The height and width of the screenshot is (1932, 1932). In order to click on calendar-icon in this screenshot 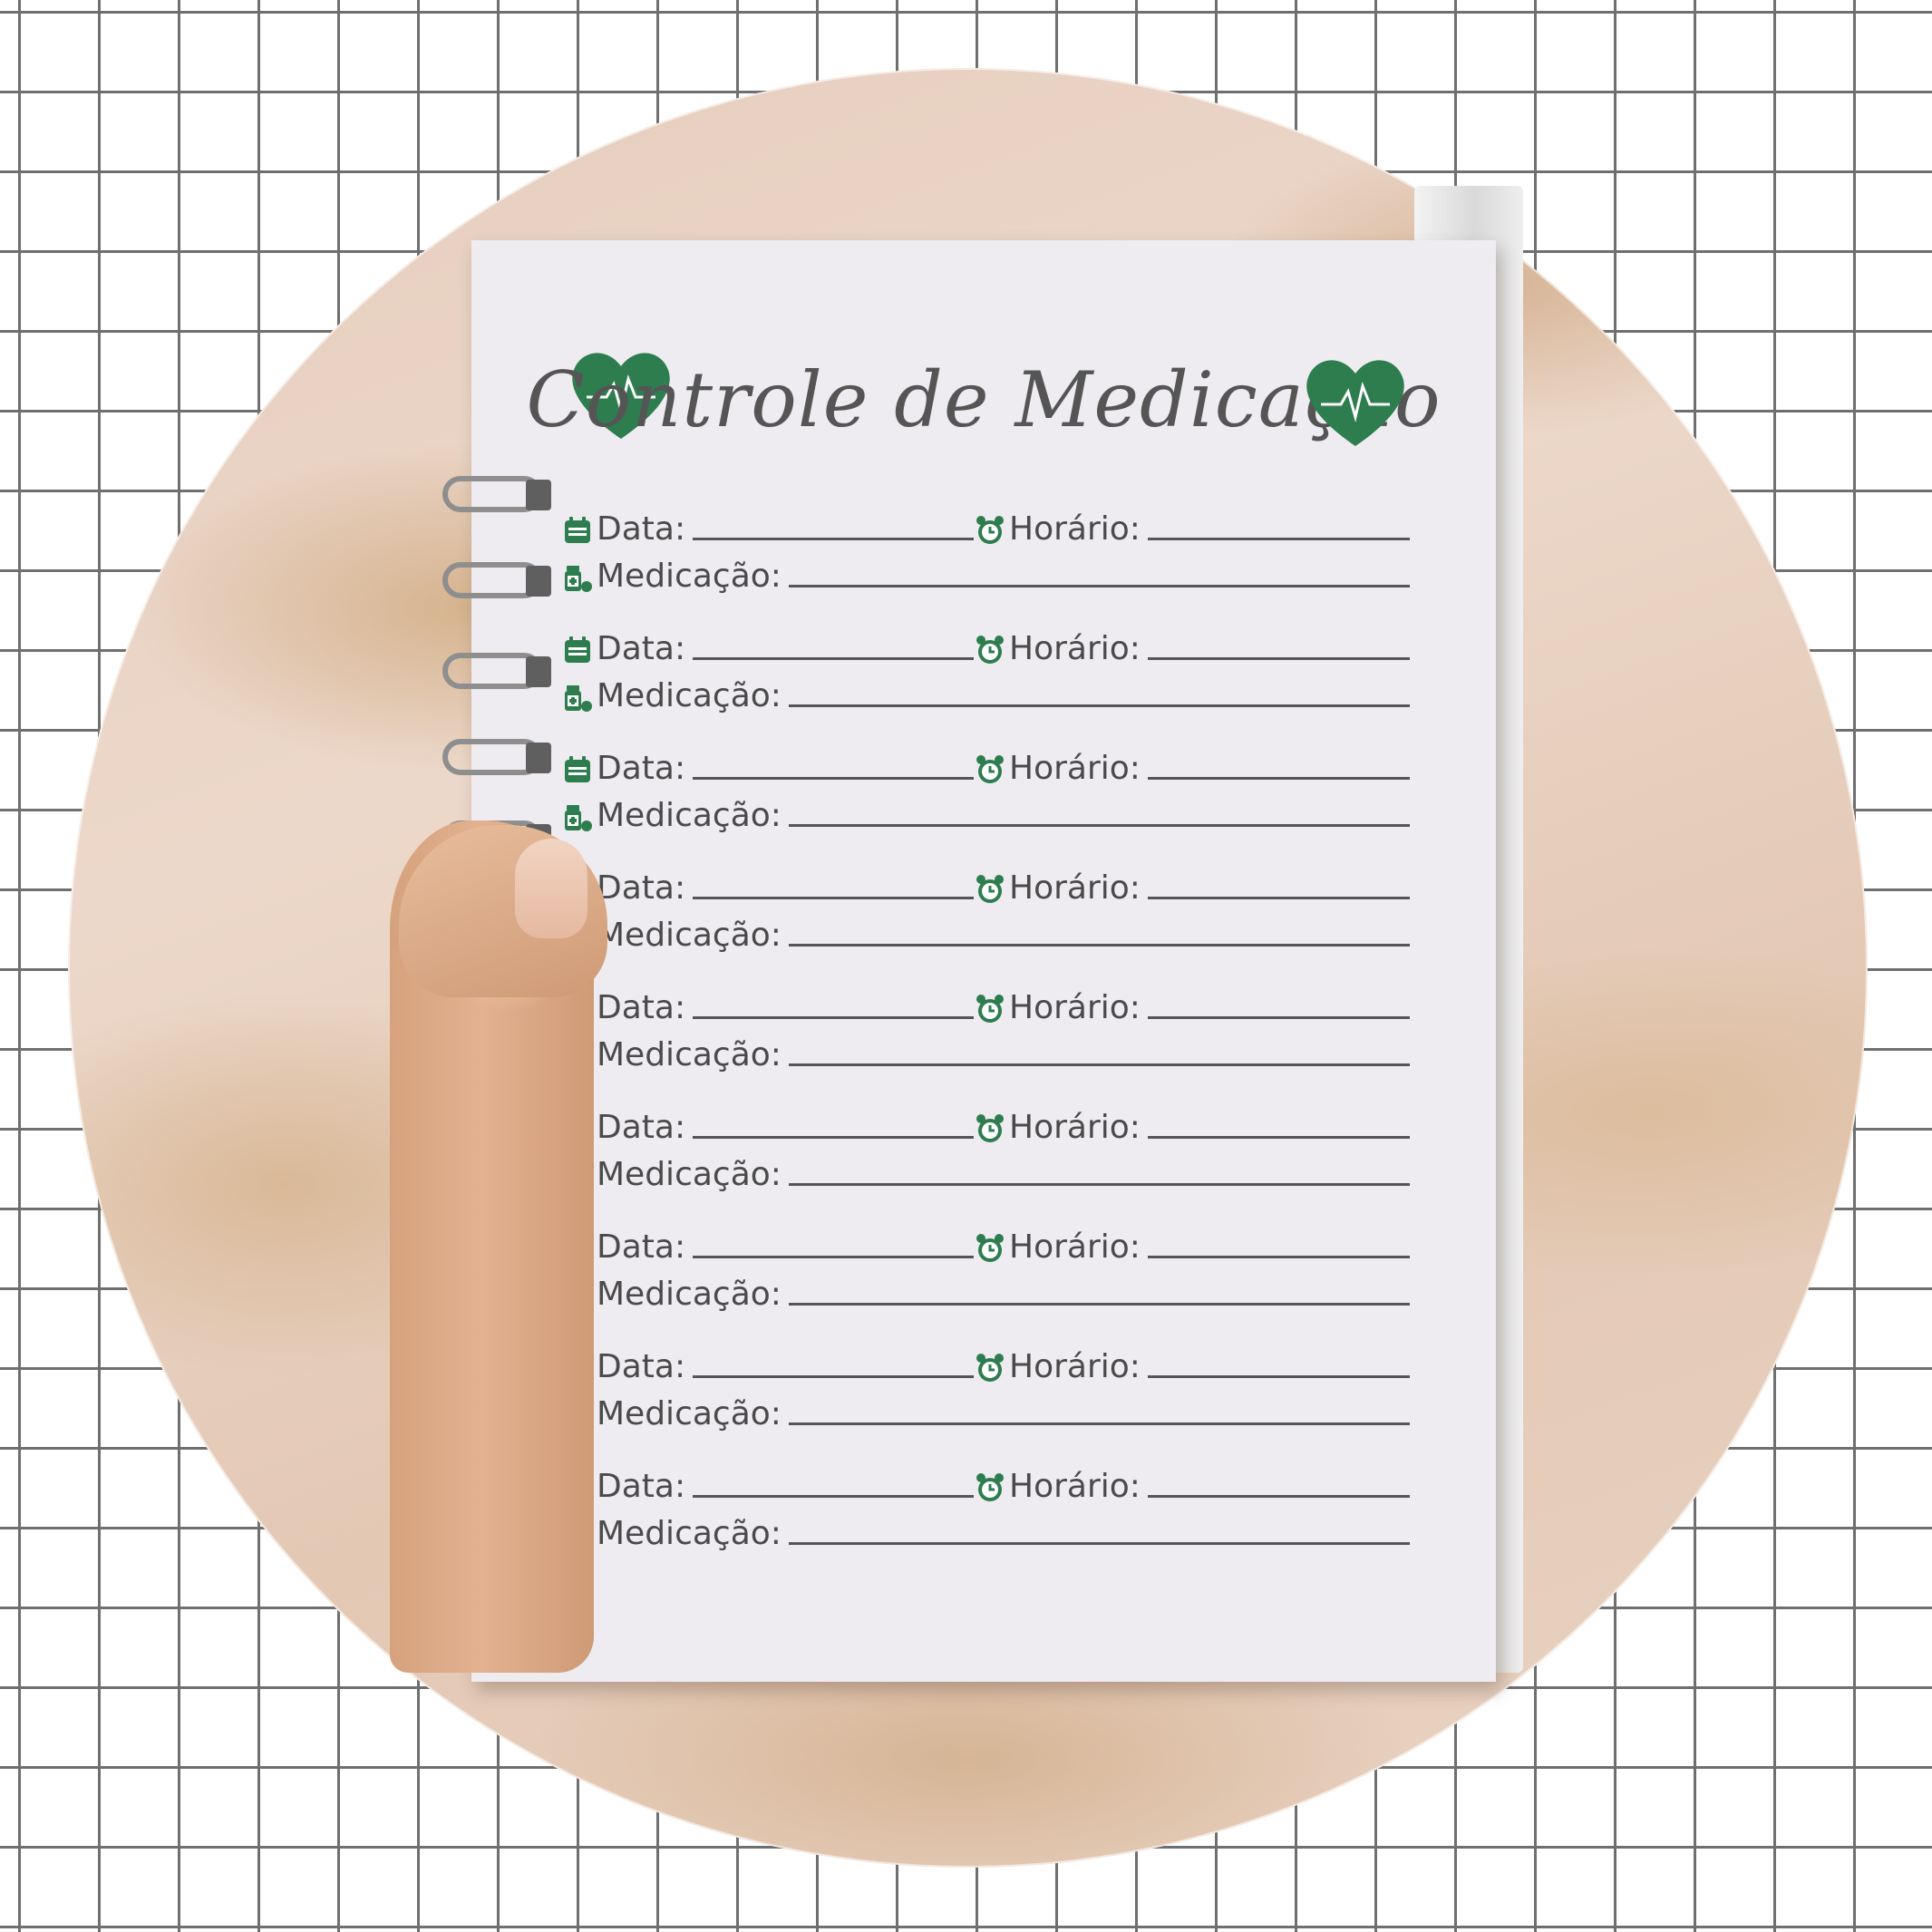, I will do `click(577, 650)`.